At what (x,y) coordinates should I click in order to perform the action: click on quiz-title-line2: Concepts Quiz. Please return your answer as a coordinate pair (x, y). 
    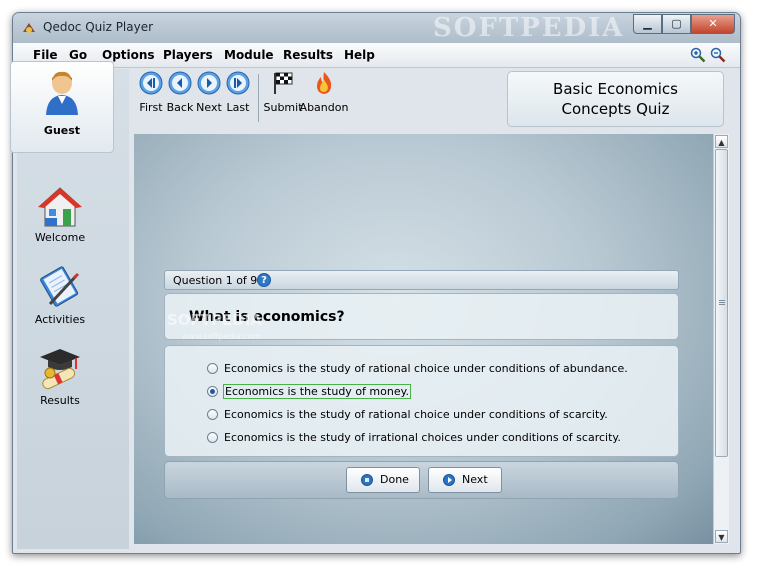
    Looking at the image, I should click on (615, 109).